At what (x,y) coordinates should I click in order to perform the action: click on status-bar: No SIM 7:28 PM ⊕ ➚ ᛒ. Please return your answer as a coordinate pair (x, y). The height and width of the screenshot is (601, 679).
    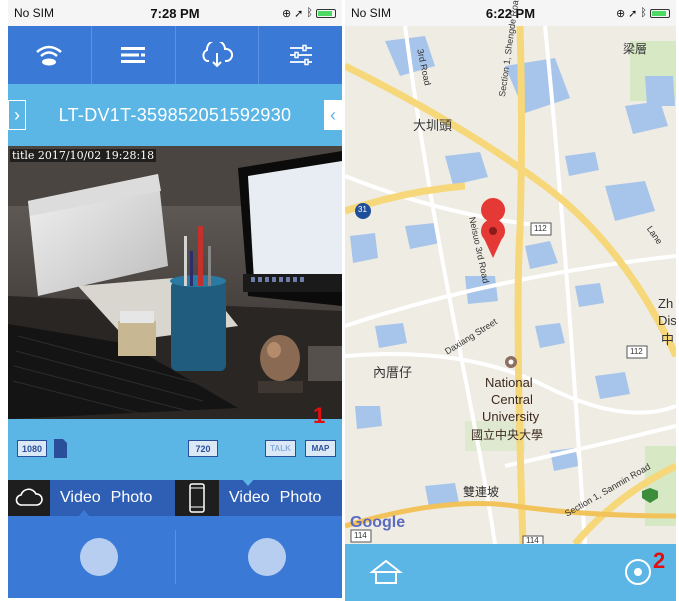
    Looking at the image, I should click on (175, 13).